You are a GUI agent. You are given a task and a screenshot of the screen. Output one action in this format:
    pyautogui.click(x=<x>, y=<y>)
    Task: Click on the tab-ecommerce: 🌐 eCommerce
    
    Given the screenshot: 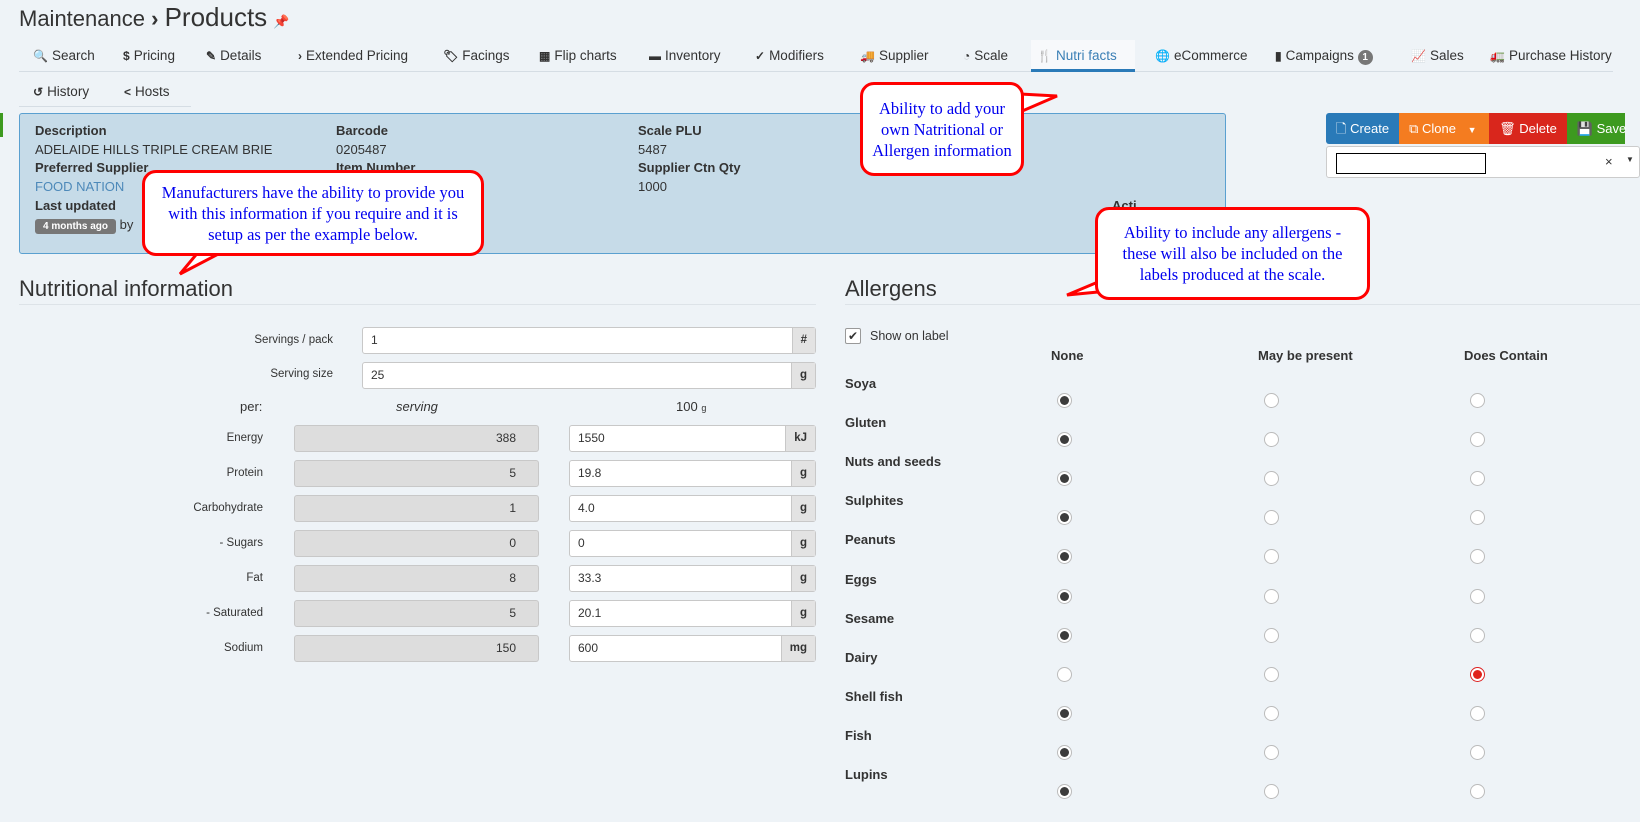 What is the action you would take?
    pyautogui.click(x=1201, y=56)
    